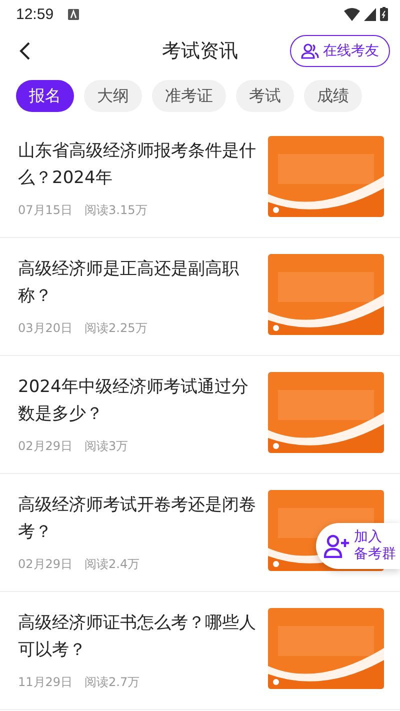 This screenshot has width=400, height=711. What do you see at coordinates (116, 210) in the screenshot?
I see `read-count: 阅读3.15万` at bounding box center [116, 210].